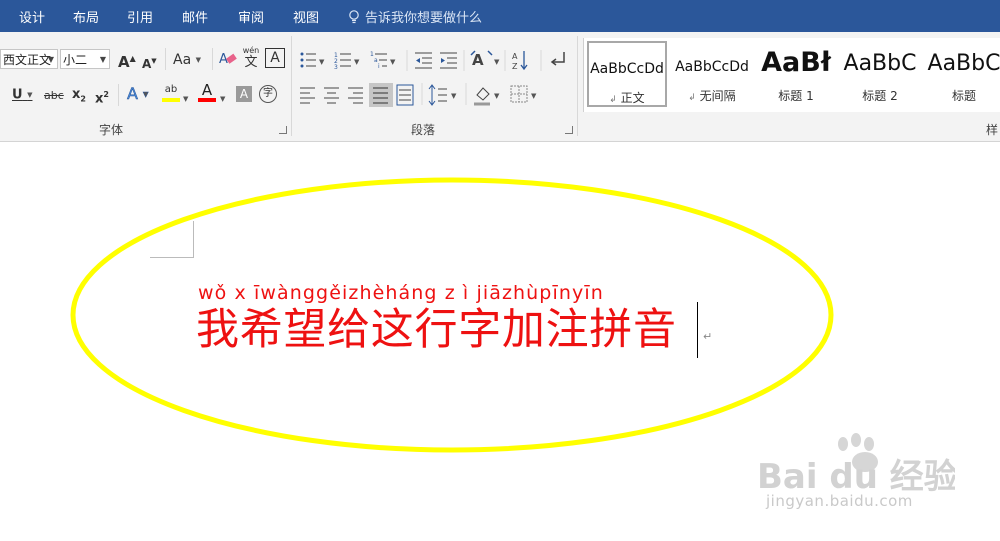 Image resolution: width=1000 pixels, height=541 pixels. What do you see at coordinates (75, 60) in the screenshot?
I see `font-size-value: 小二` at bounding box center [75, 60].